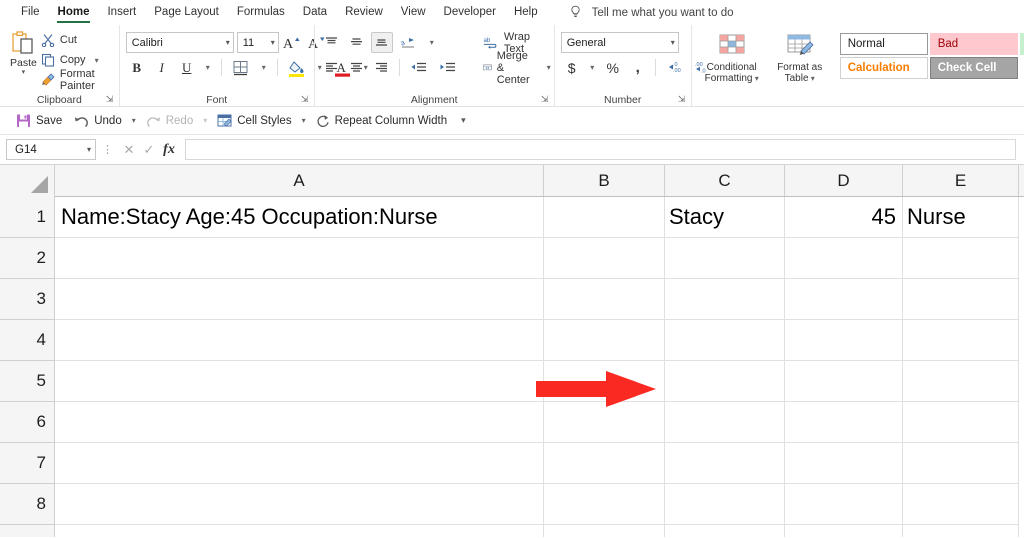 The width and height of the screenshot is (1024, 538). I want to click on formula-input, so click(600, 149).